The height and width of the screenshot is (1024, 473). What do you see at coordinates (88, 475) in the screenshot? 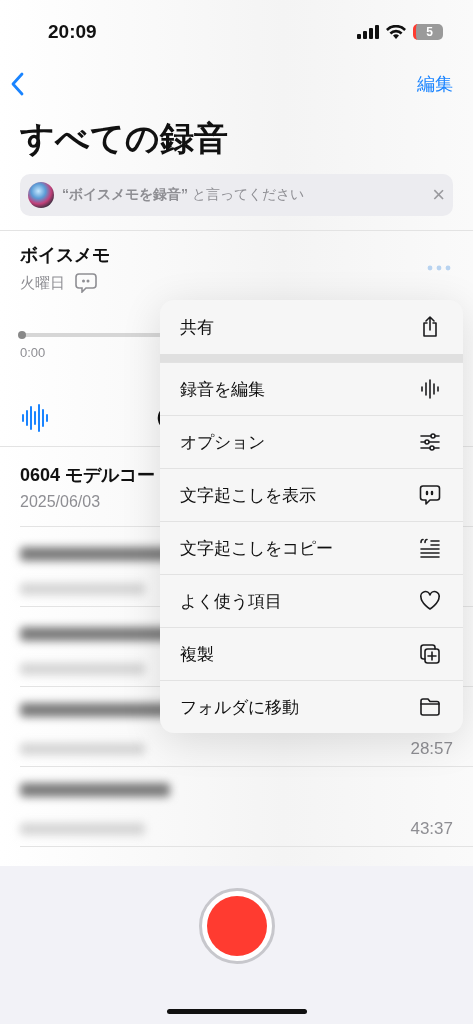
I see `recording-title: 0604 モデルコー` at bounding box center [88, 475].